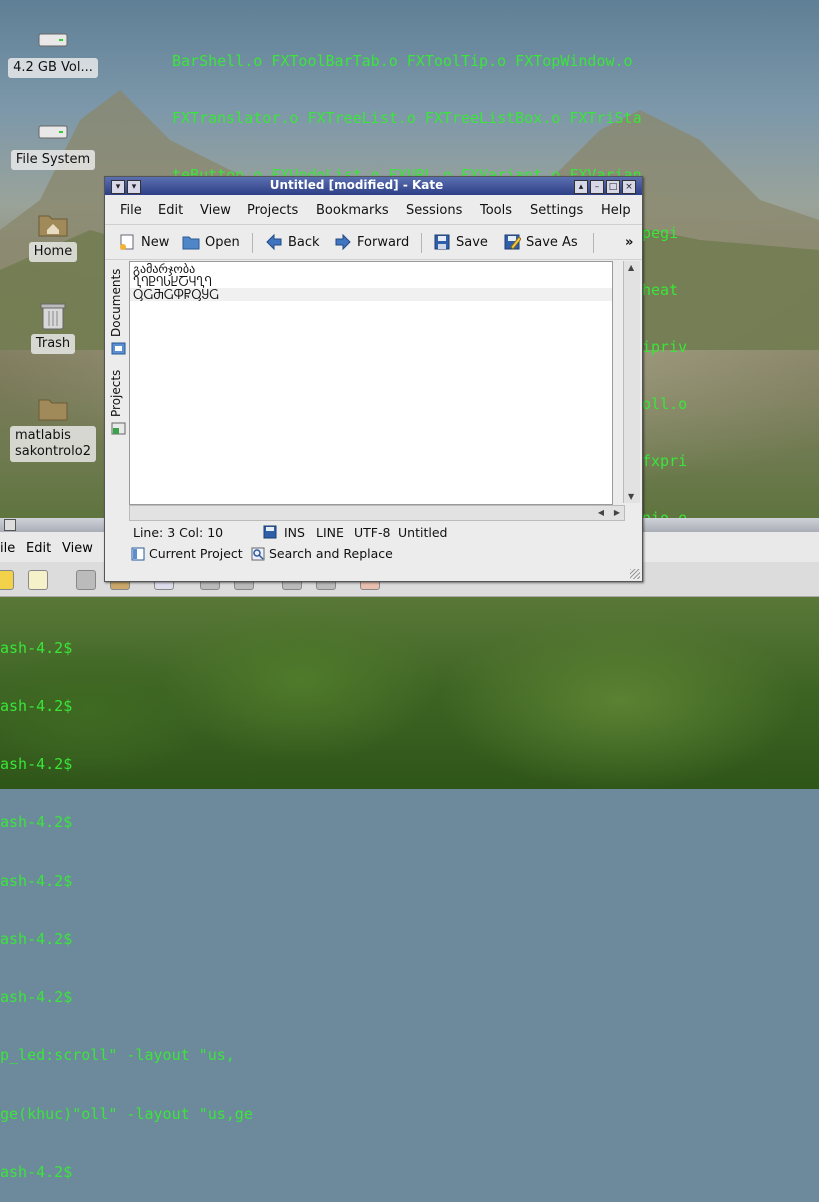  I want to click on scroll-down-icon: ▼, so click(631, 496).